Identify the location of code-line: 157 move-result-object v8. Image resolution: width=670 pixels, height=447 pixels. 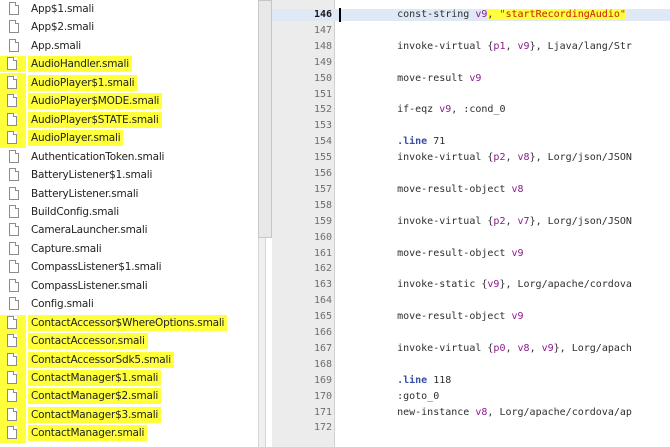
(471, 190).